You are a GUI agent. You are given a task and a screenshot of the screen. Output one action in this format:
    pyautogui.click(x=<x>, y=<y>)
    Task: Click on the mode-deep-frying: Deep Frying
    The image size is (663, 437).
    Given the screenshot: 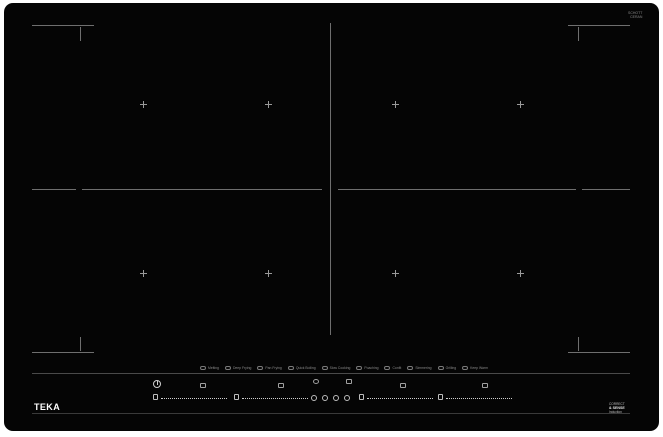 What is the action you would take?
    pyautogui.click(x=237, y=368)
    